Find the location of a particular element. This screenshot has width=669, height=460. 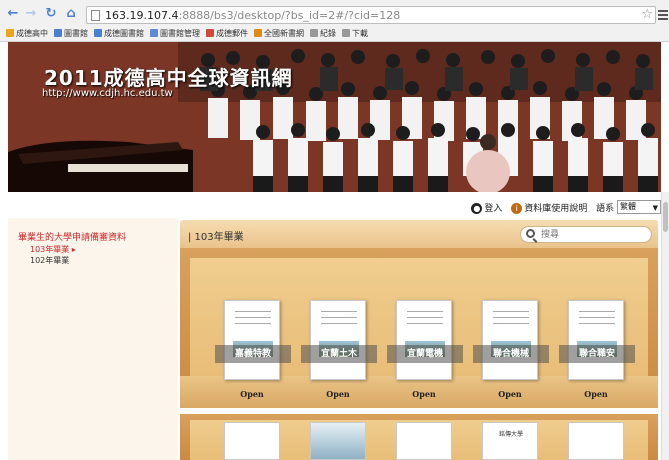

book-cover: 聯合職安 is located at coordinates (597, 340).